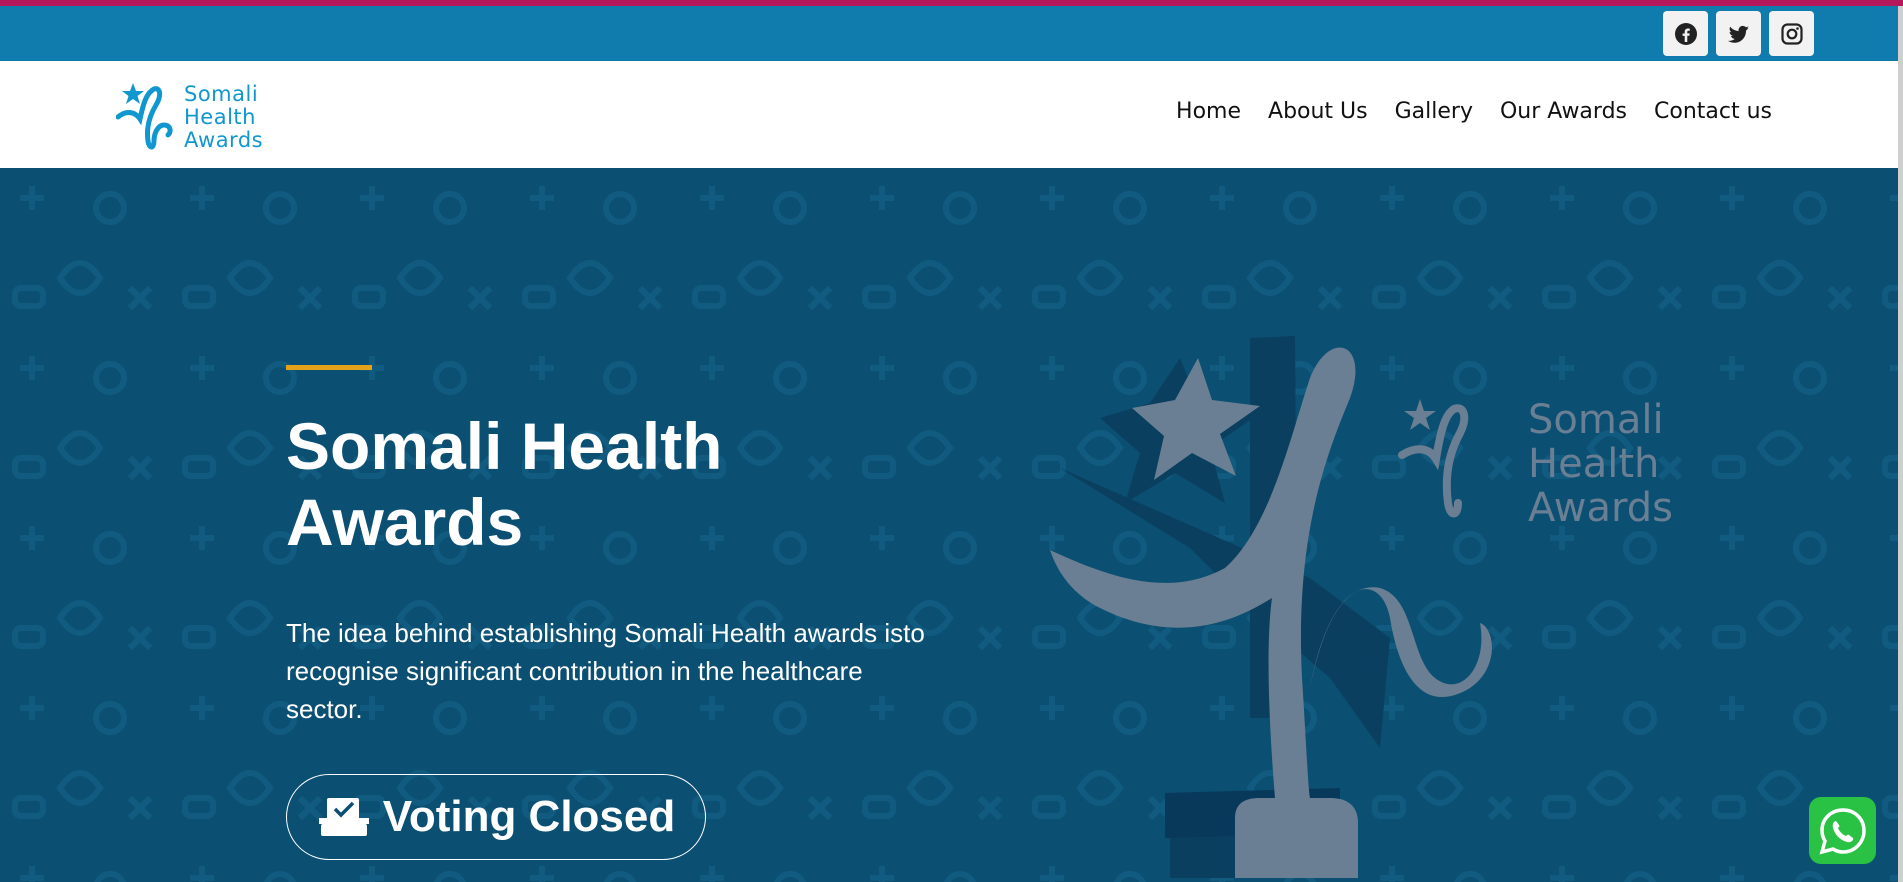 The width and height of the screenshot is (1903, 882). Describe the element at coordinates (529, 816) in the screenshot. I see `voting-button-label: Voting Closed` at that location.